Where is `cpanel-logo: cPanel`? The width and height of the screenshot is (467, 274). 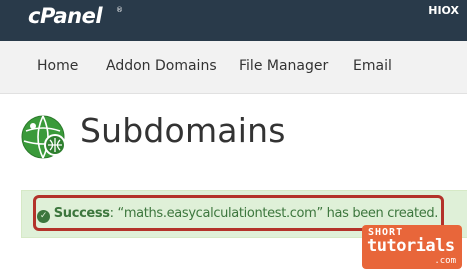
cpanel-logo: cPanel is located at coordinates (65, 16).